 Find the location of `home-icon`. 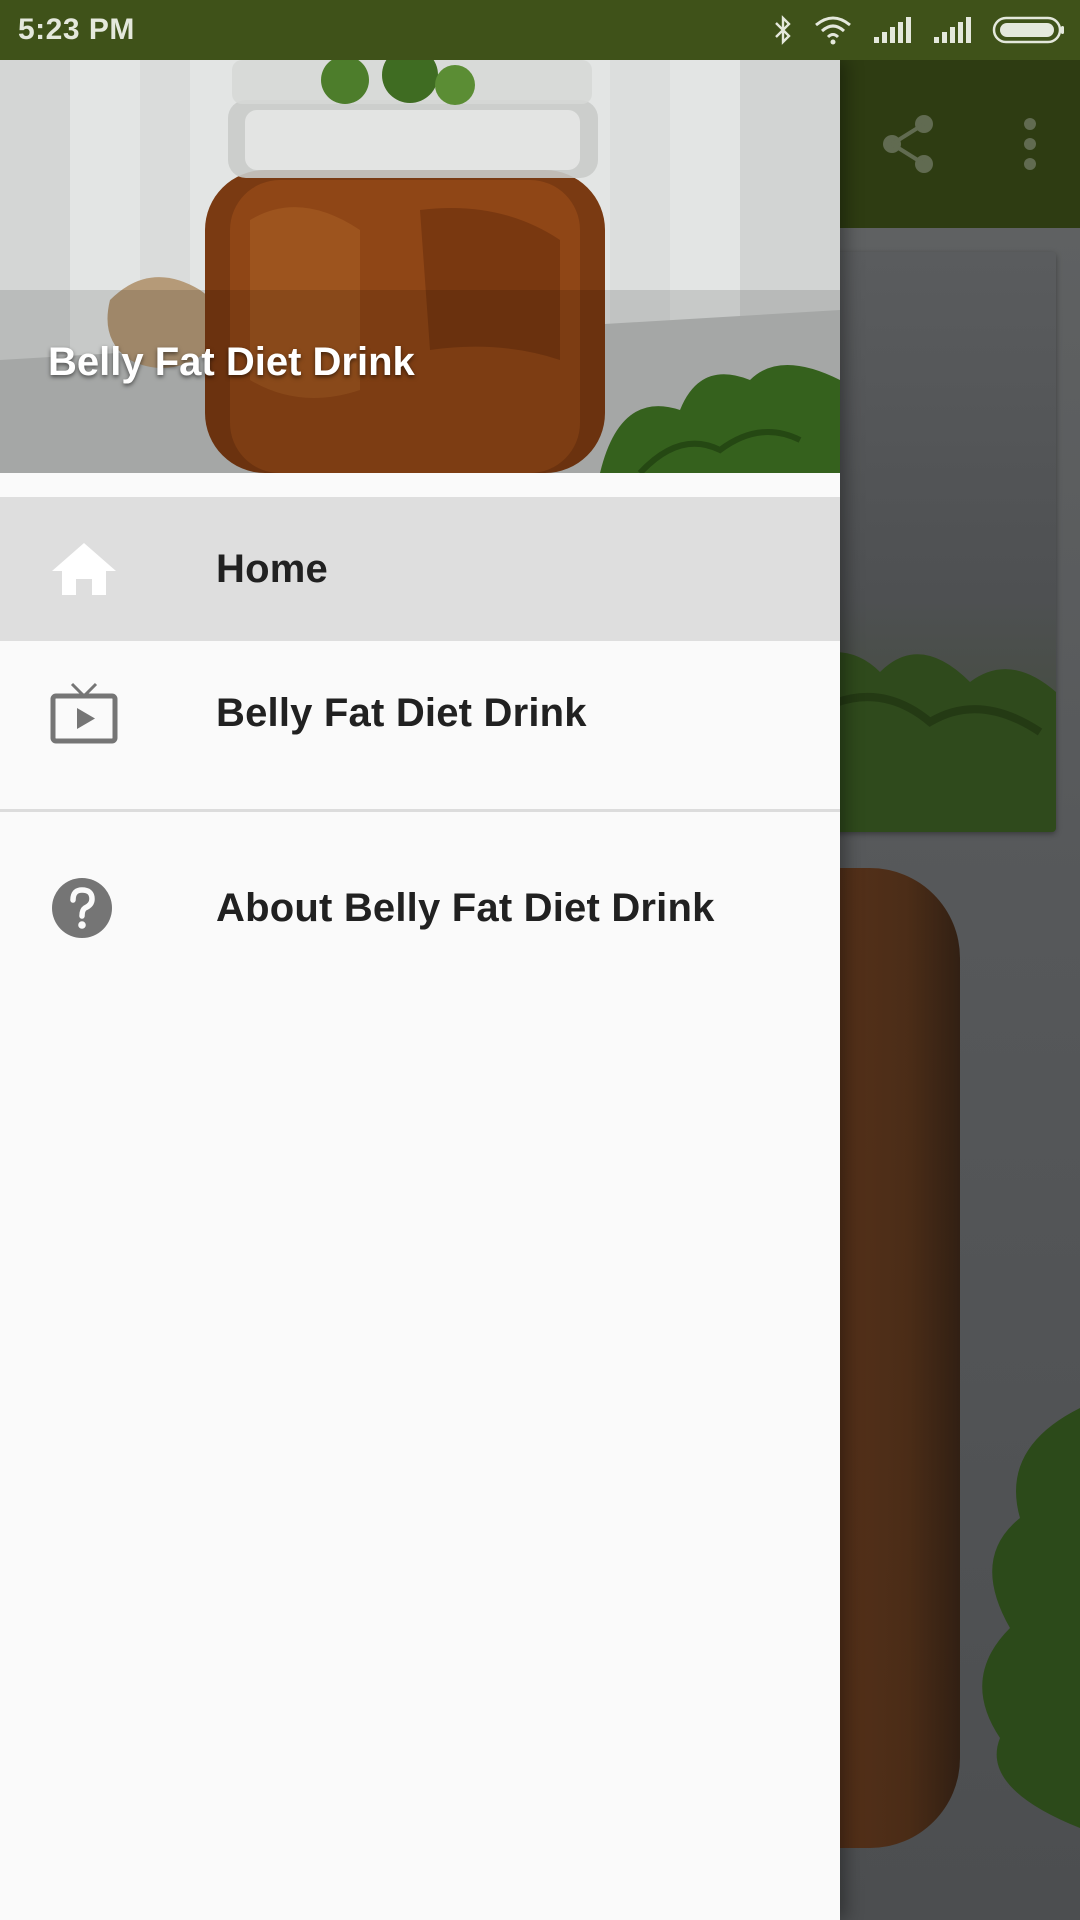

home-icon is located at coordinates (84, 569).